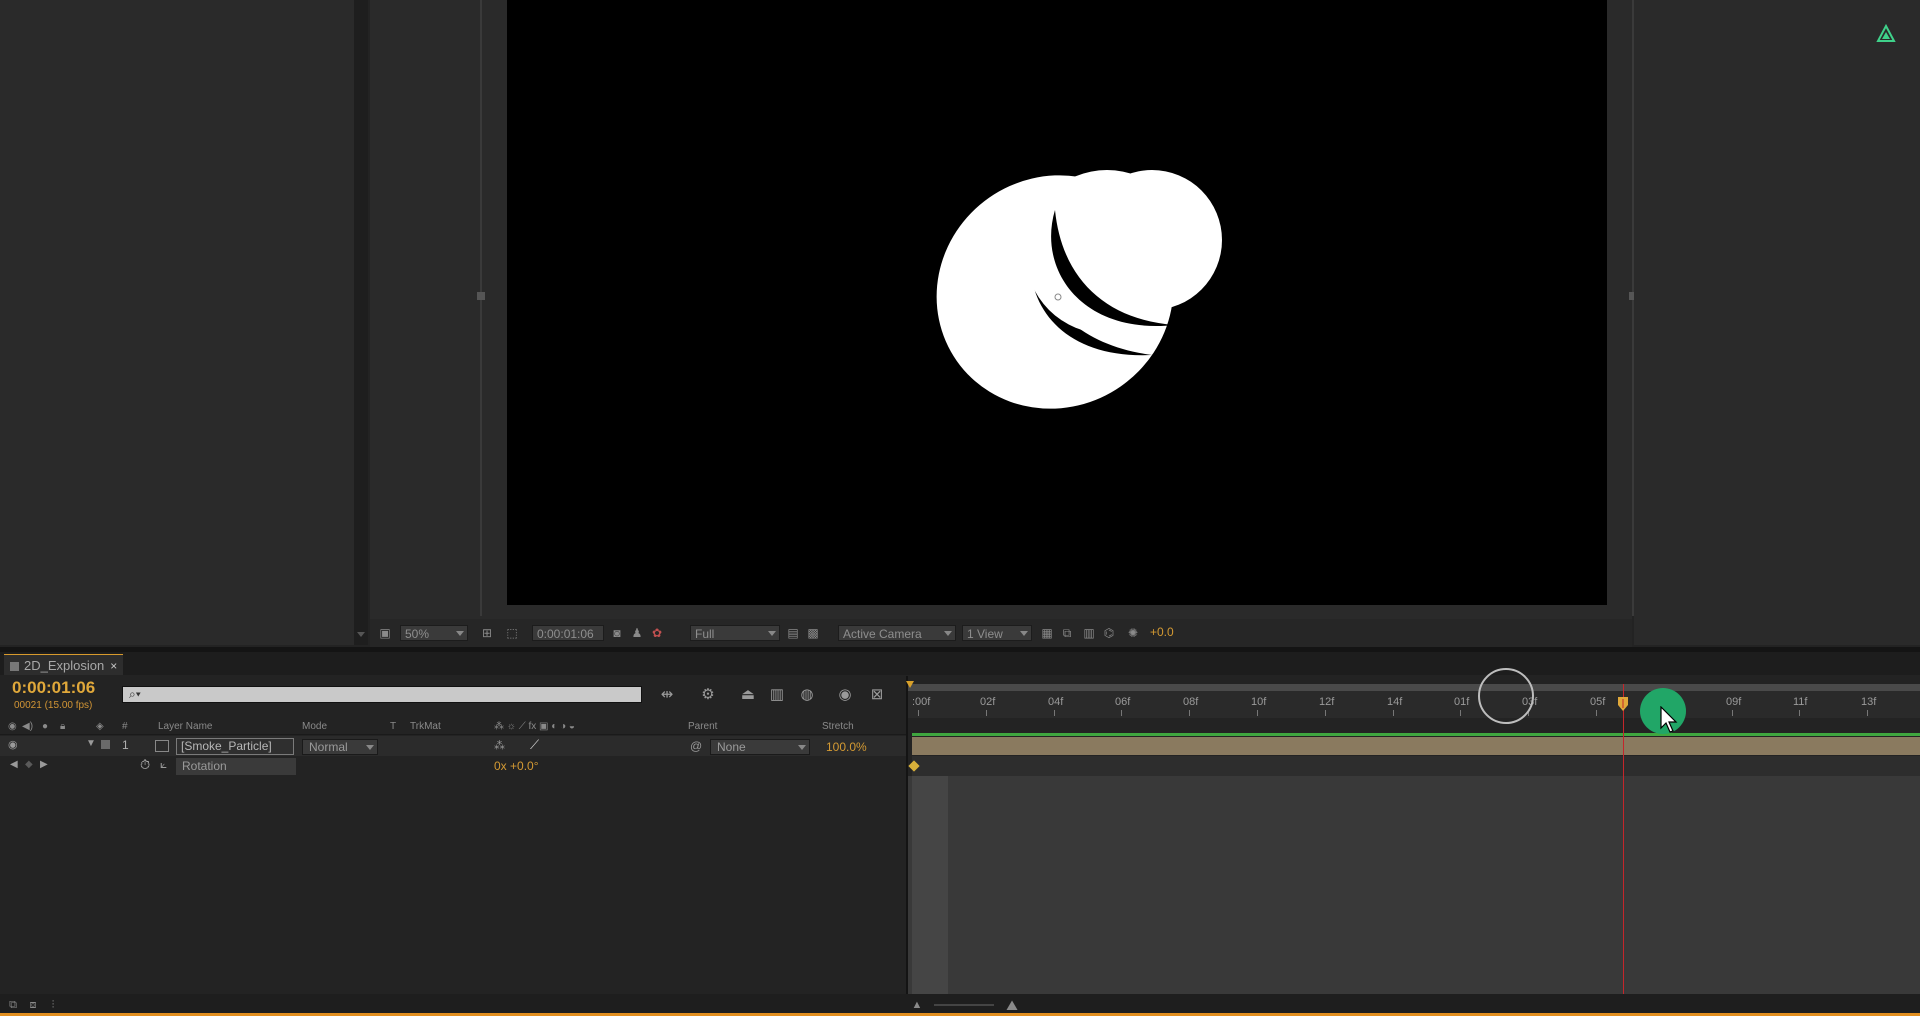 This screenshot has width=1920, height=1016. Describe the element at coordinates (760, 747) in the screenshot. I see `parent-dropdown: None` at that location.